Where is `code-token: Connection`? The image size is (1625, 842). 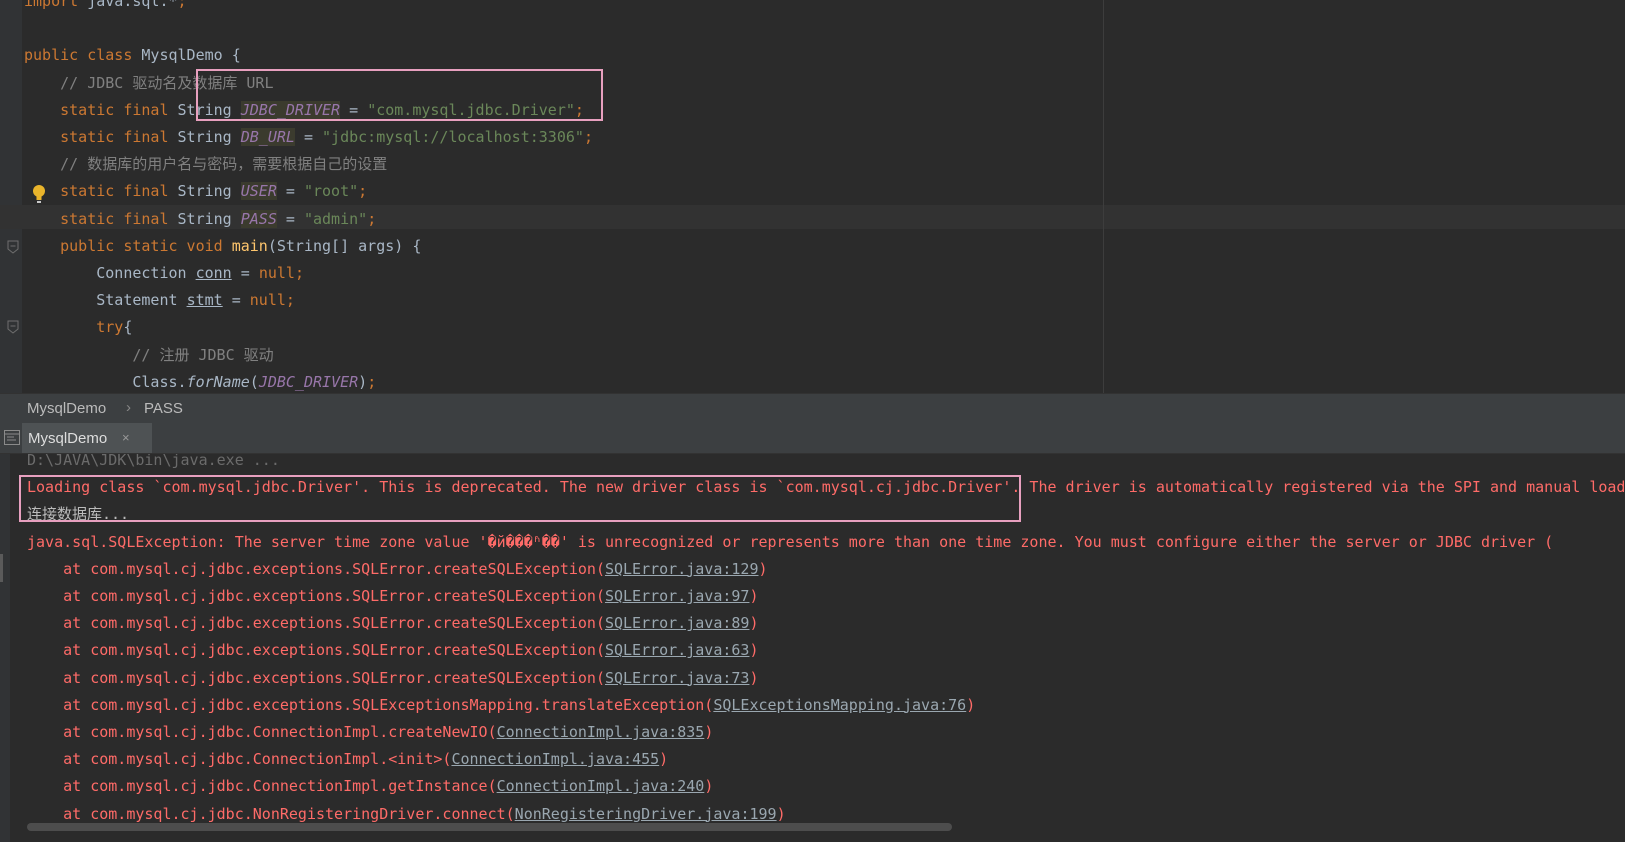
code-token: Connection is located at coordinates (110, 273).